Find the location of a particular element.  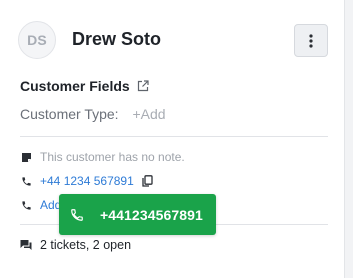

customer-type-label: Customer Type: is located at coordinates (69, 114).